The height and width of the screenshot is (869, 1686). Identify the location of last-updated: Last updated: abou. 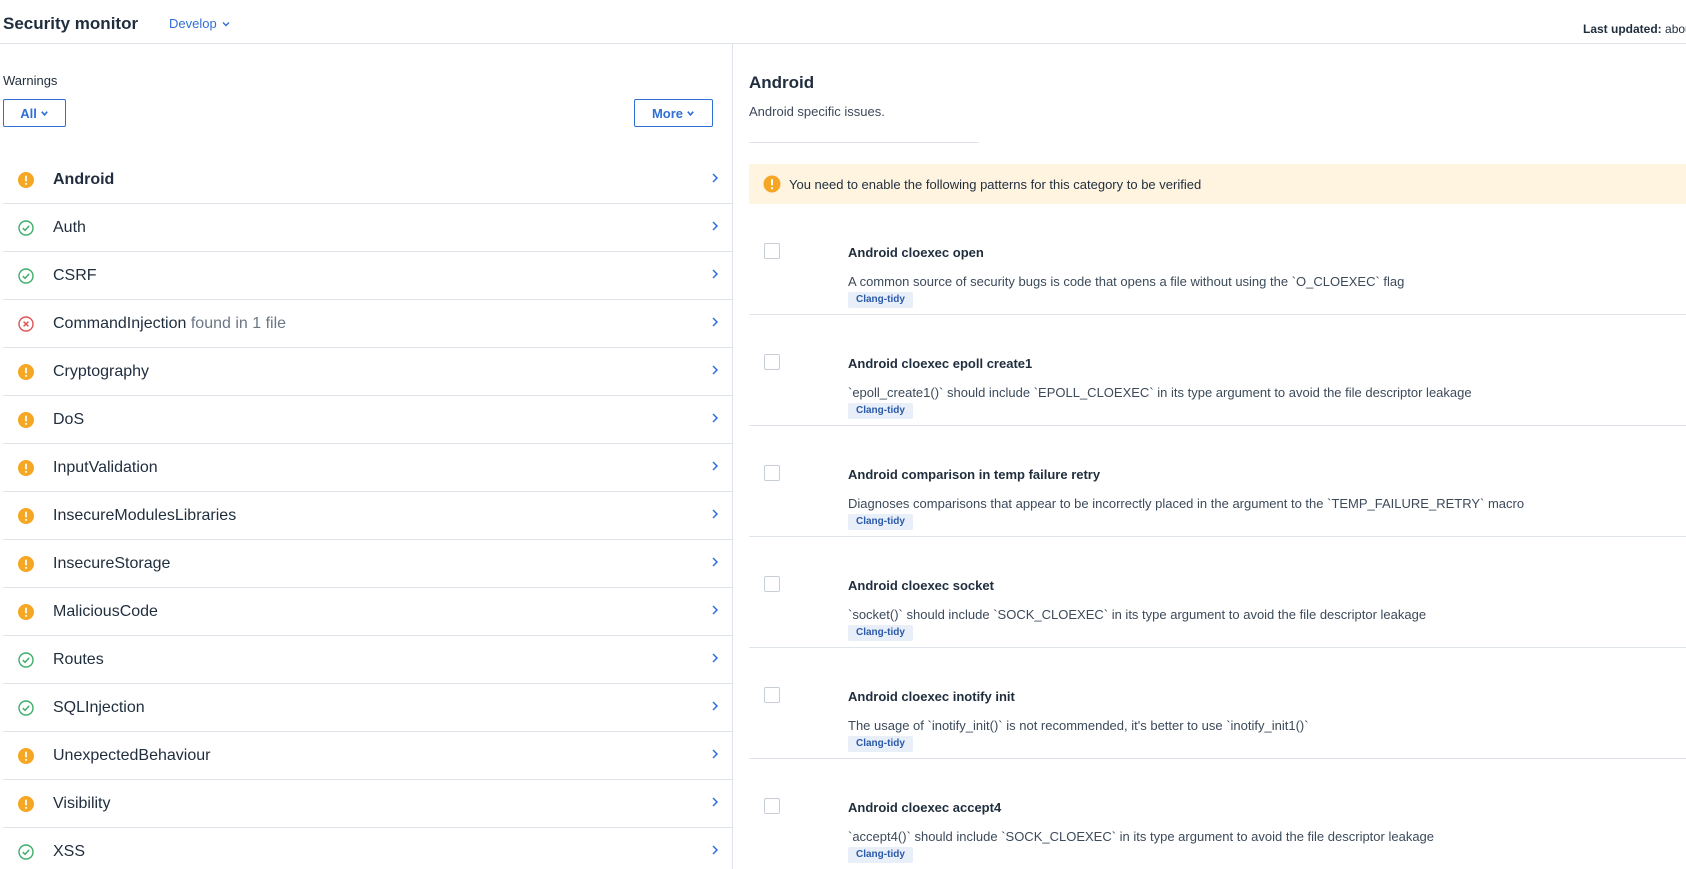
(1634, 29).